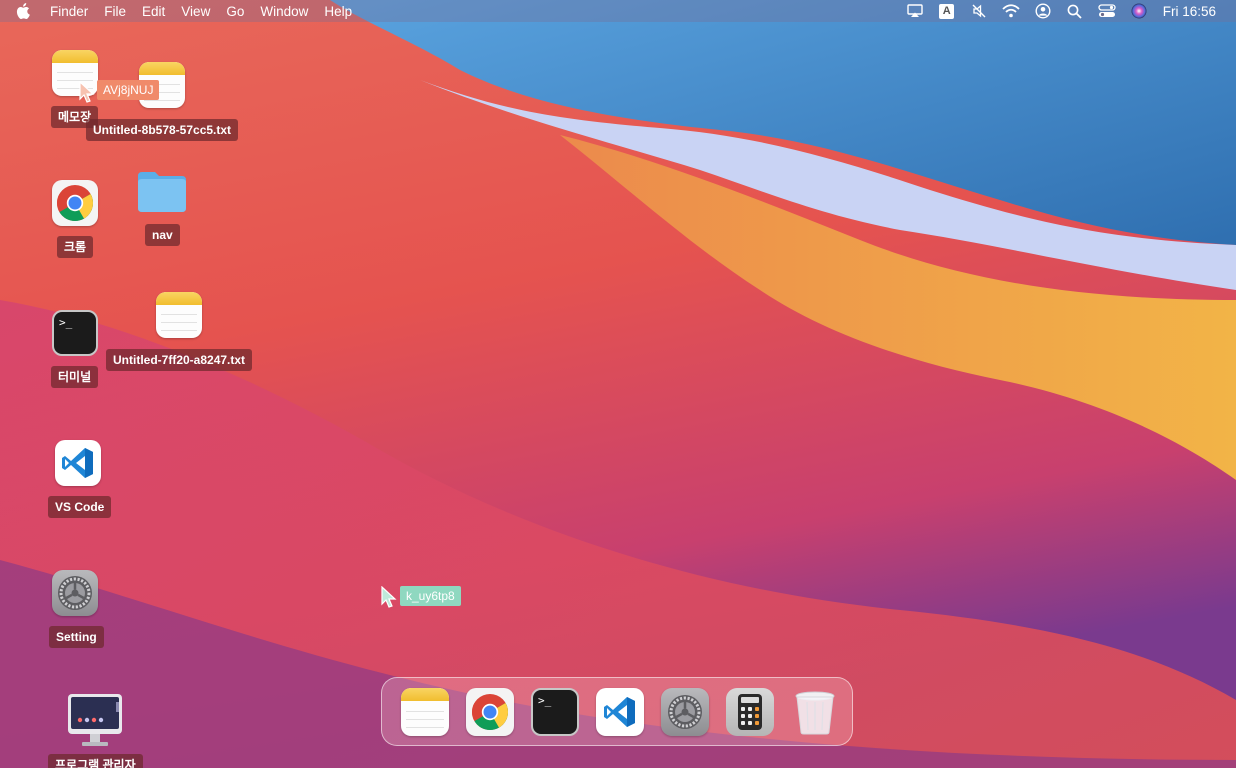 The image size is (1236, 768). I want to click on control-center-icon, so click(1107, 11).